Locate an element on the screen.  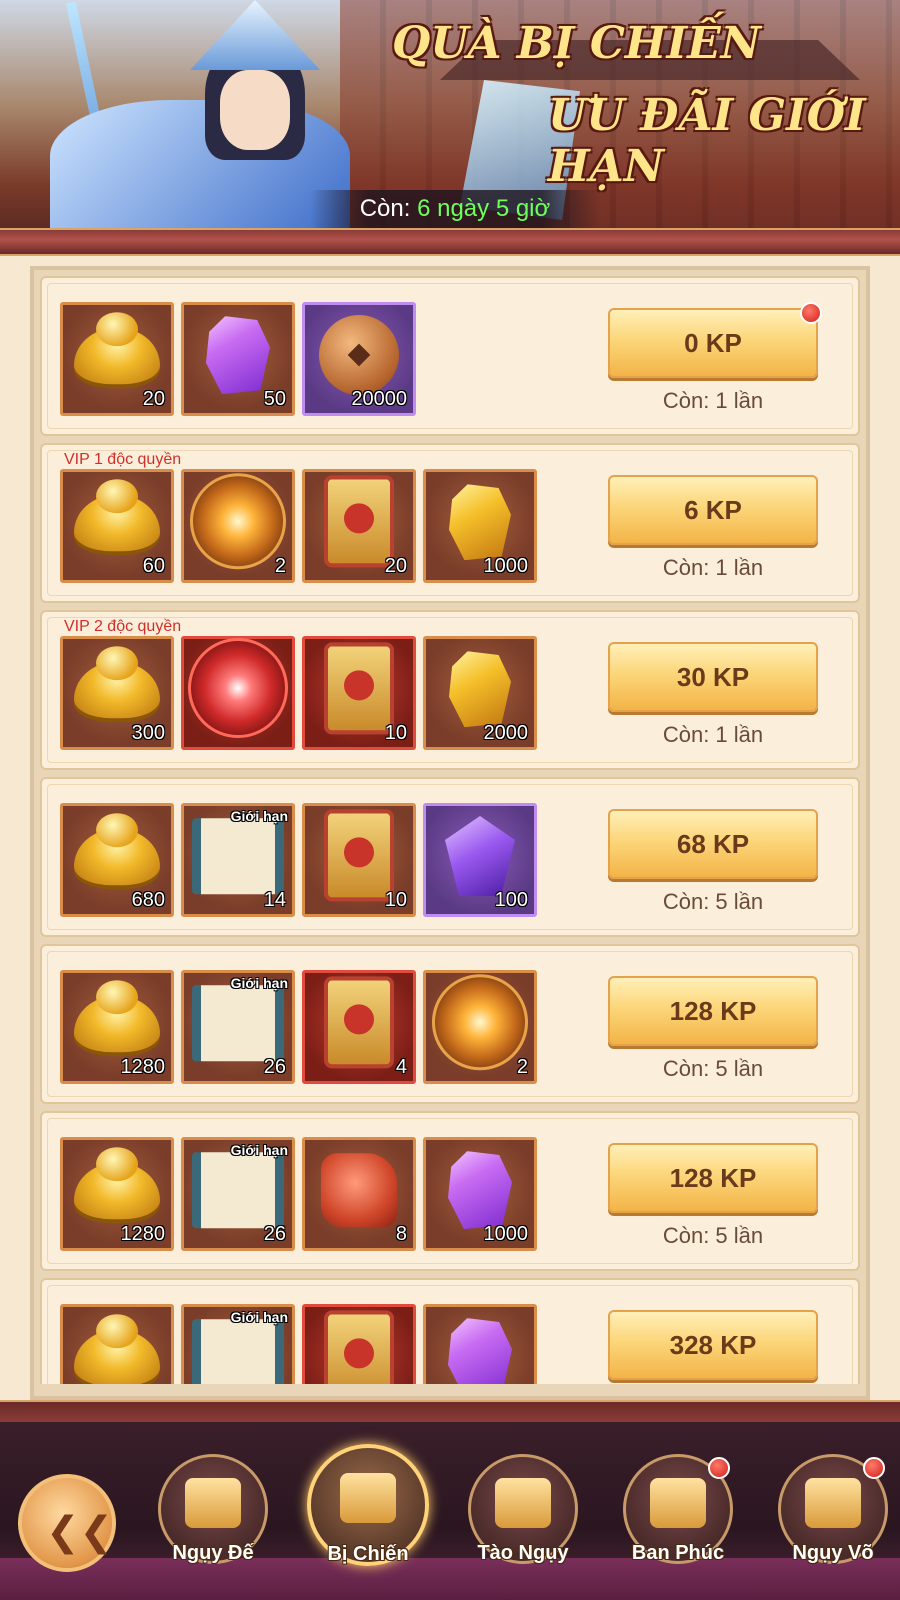
item-quantity: 1000 is located at coordinates (506, 566).